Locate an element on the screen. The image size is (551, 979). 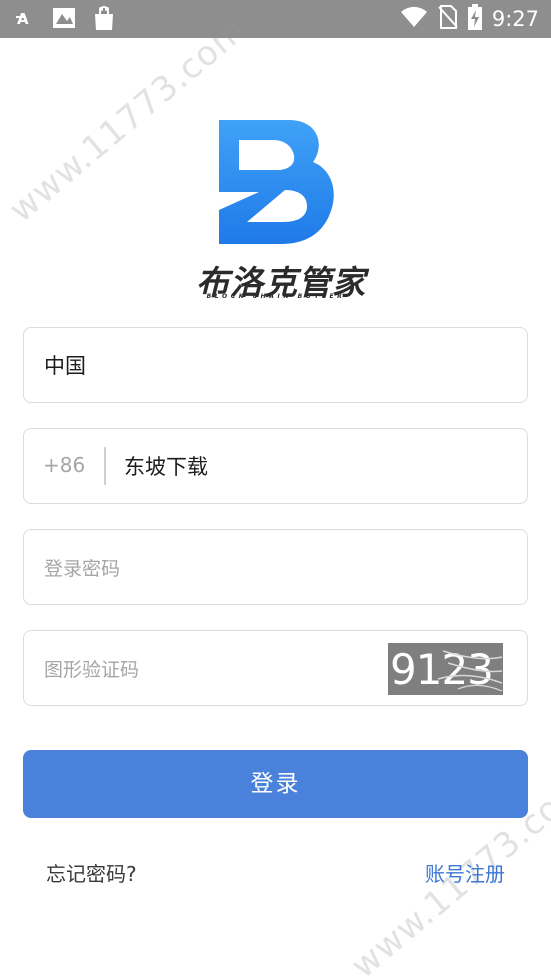
logo-b-icon is located at coordinates (276, 182).